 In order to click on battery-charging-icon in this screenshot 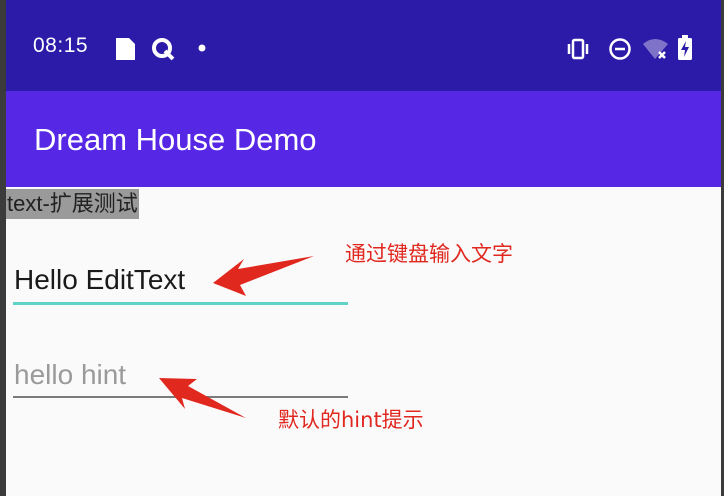, I will do `click(685, 47)`.